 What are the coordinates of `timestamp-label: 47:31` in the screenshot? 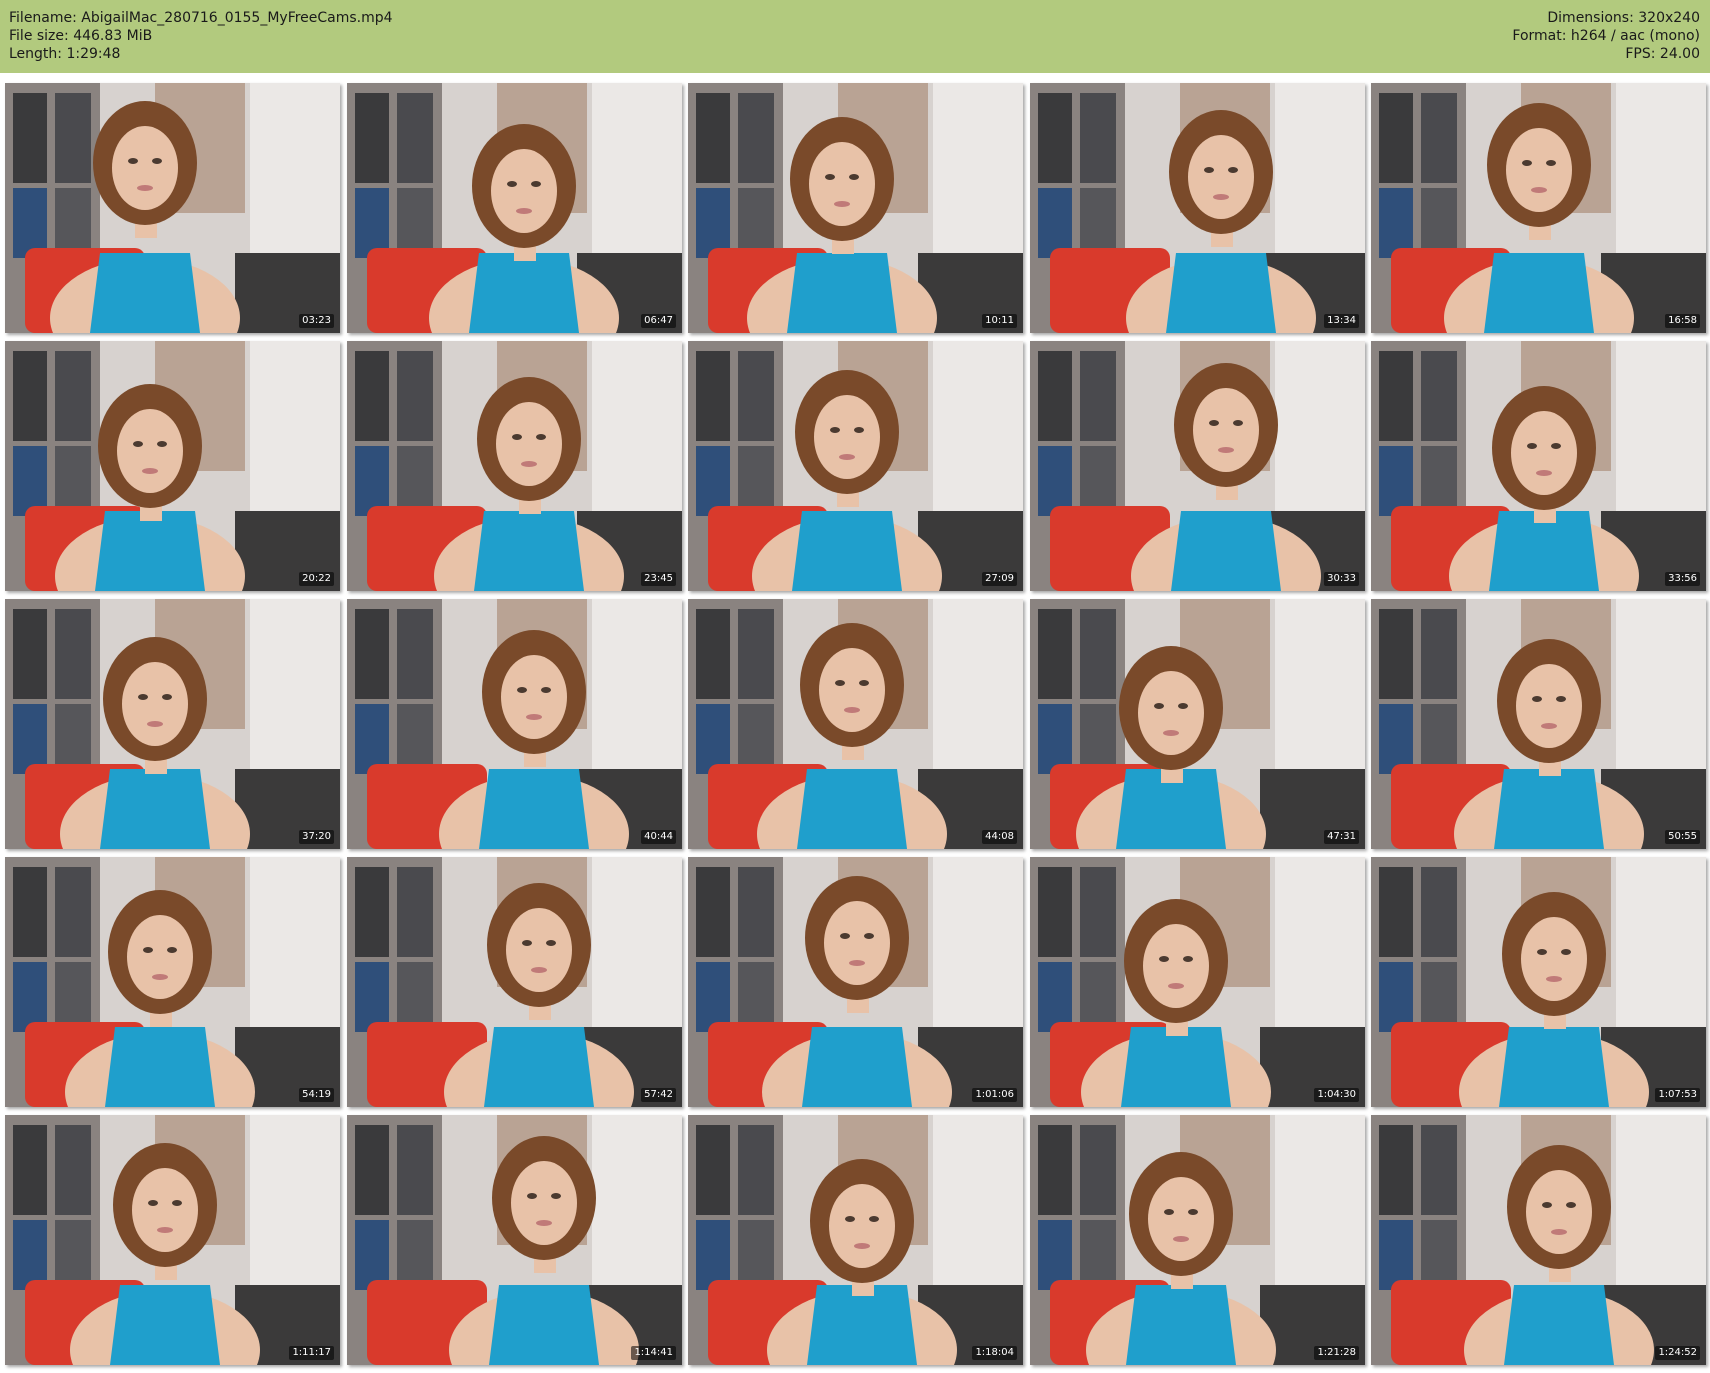 It's located at (1341, 837).